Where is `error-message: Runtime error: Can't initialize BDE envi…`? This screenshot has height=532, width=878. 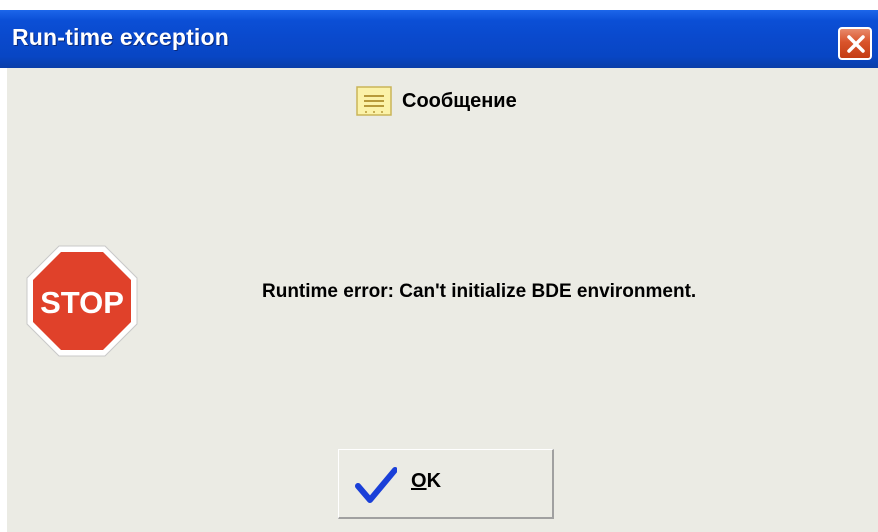
error-message: Runtime error: Can't initialize BDE envi… is located at coordinates (479, 291).